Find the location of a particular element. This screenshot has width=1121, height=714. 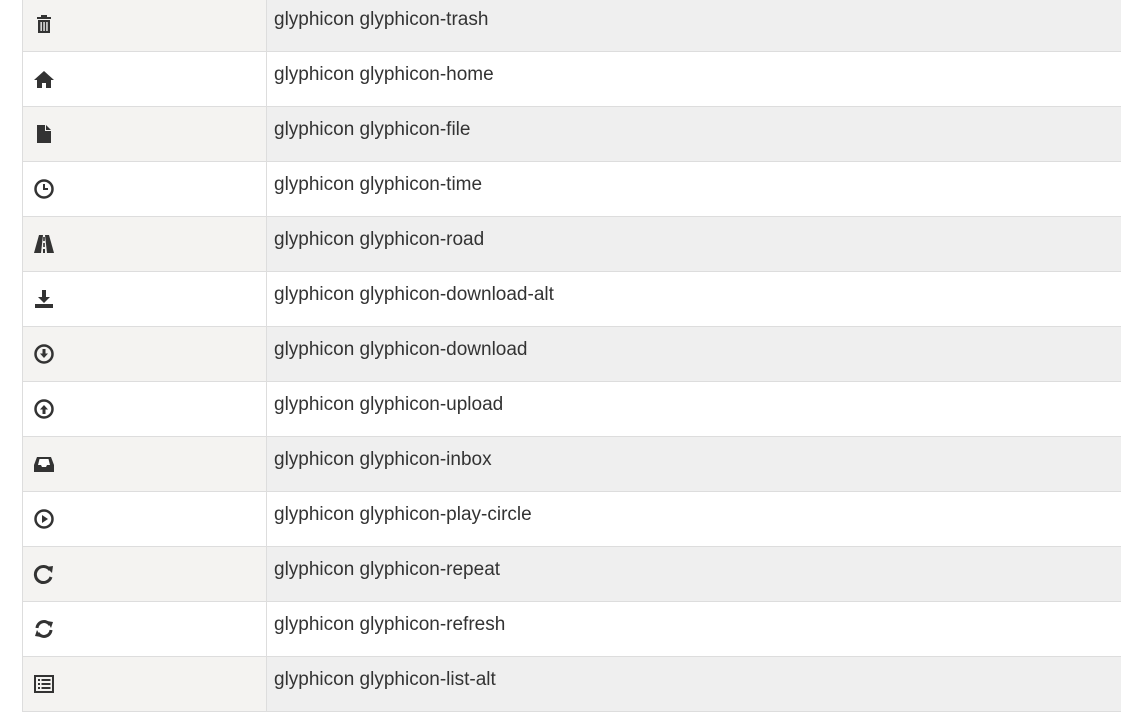

class-name-cell: glyphicon glyphicon-home is located at coordinates (694, 79).